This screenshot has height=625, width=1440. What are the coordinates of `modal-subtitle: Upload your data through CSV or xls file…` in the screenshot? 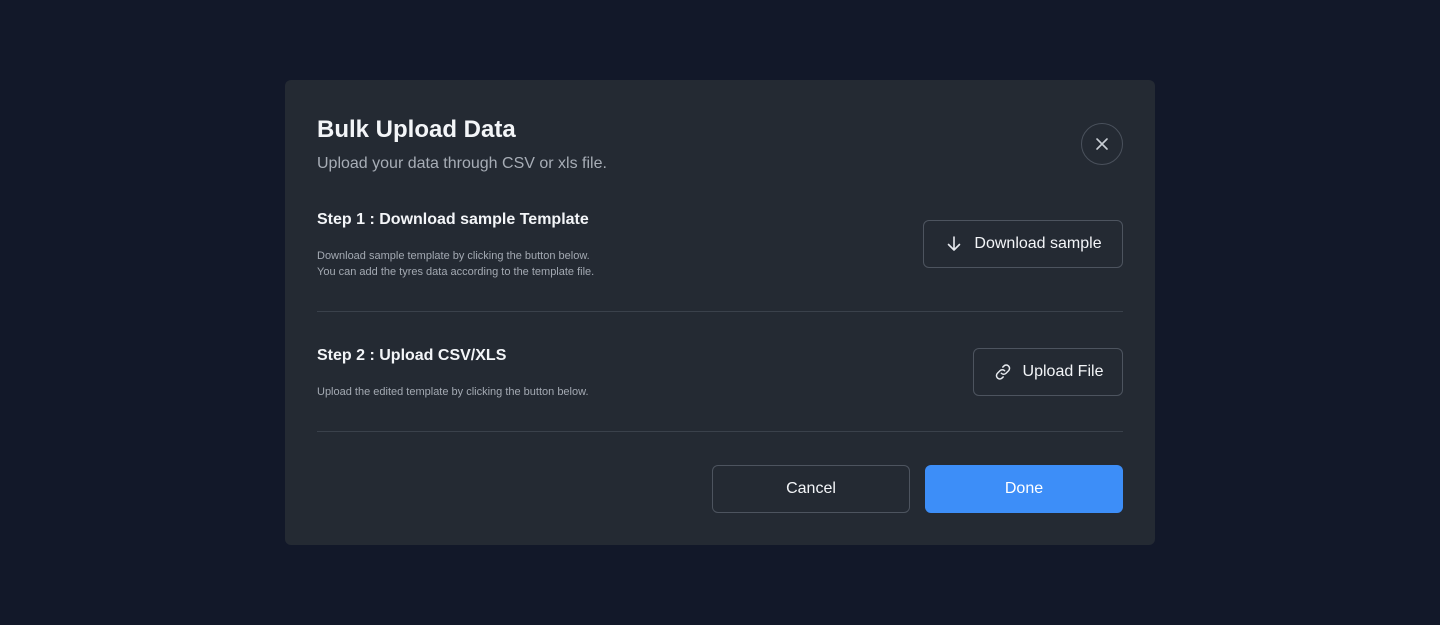 It's located at (462, 163).